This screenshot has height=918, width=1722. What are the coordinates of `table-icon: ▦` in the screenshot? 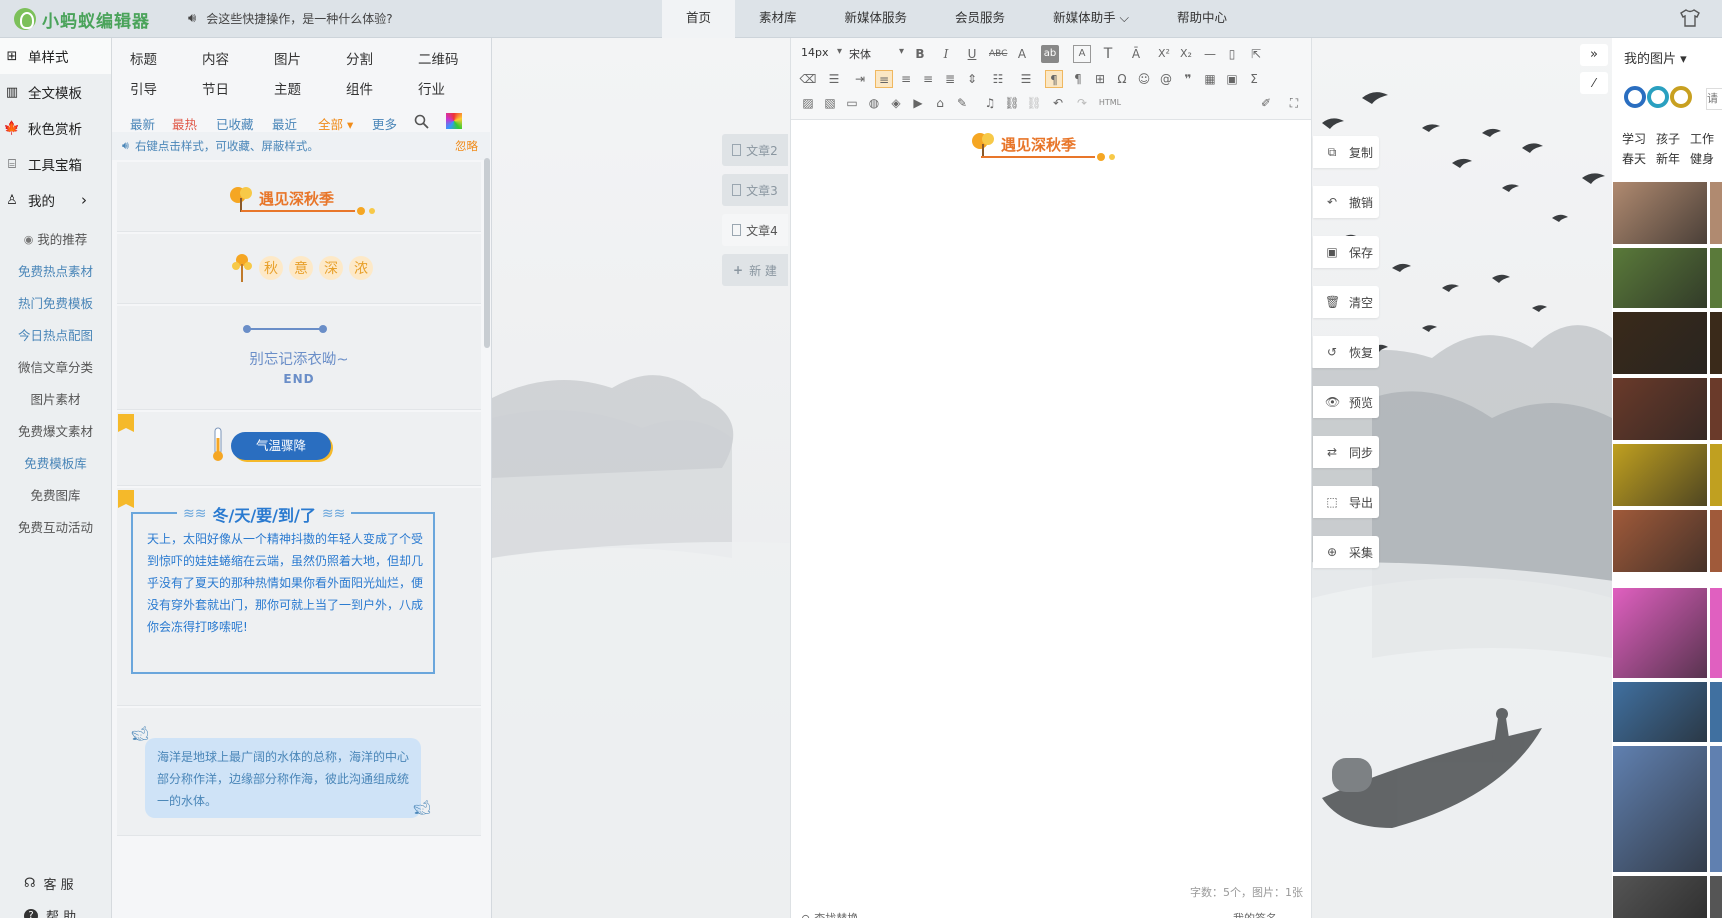 It's located at (1210, 79).